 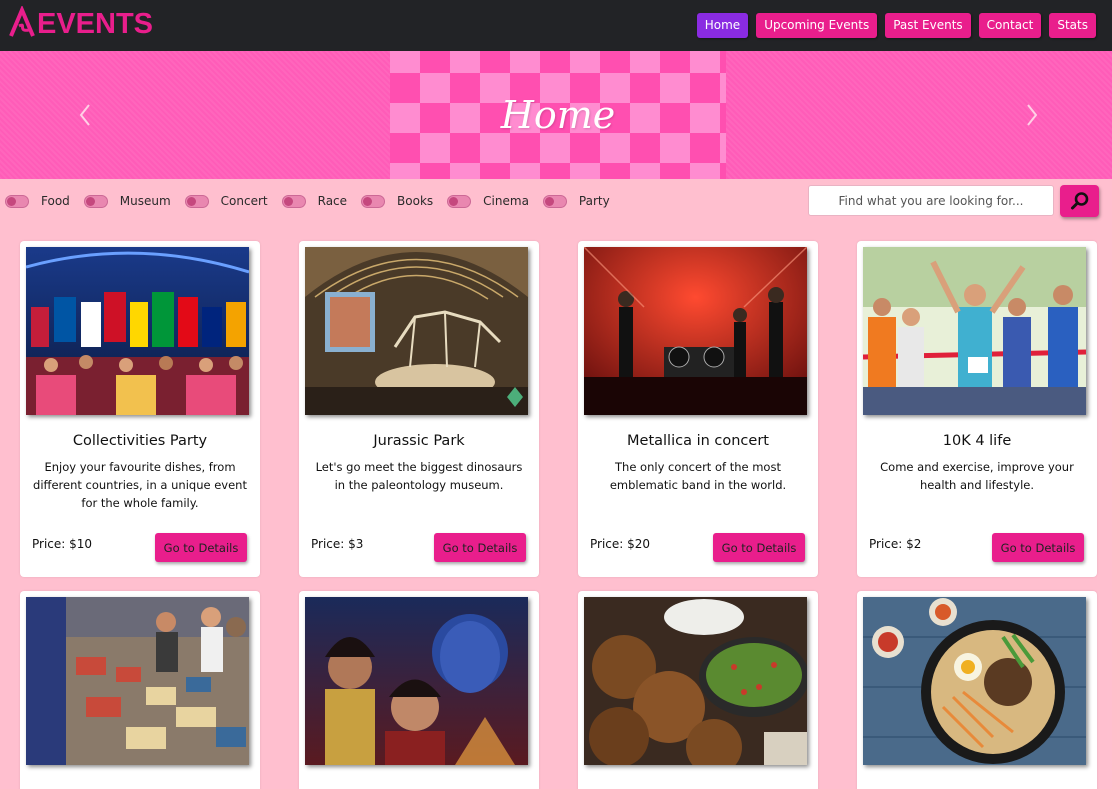 I want to click on nav-upcoming-events-button: Upcoming Events, so click(x=817, y=25).